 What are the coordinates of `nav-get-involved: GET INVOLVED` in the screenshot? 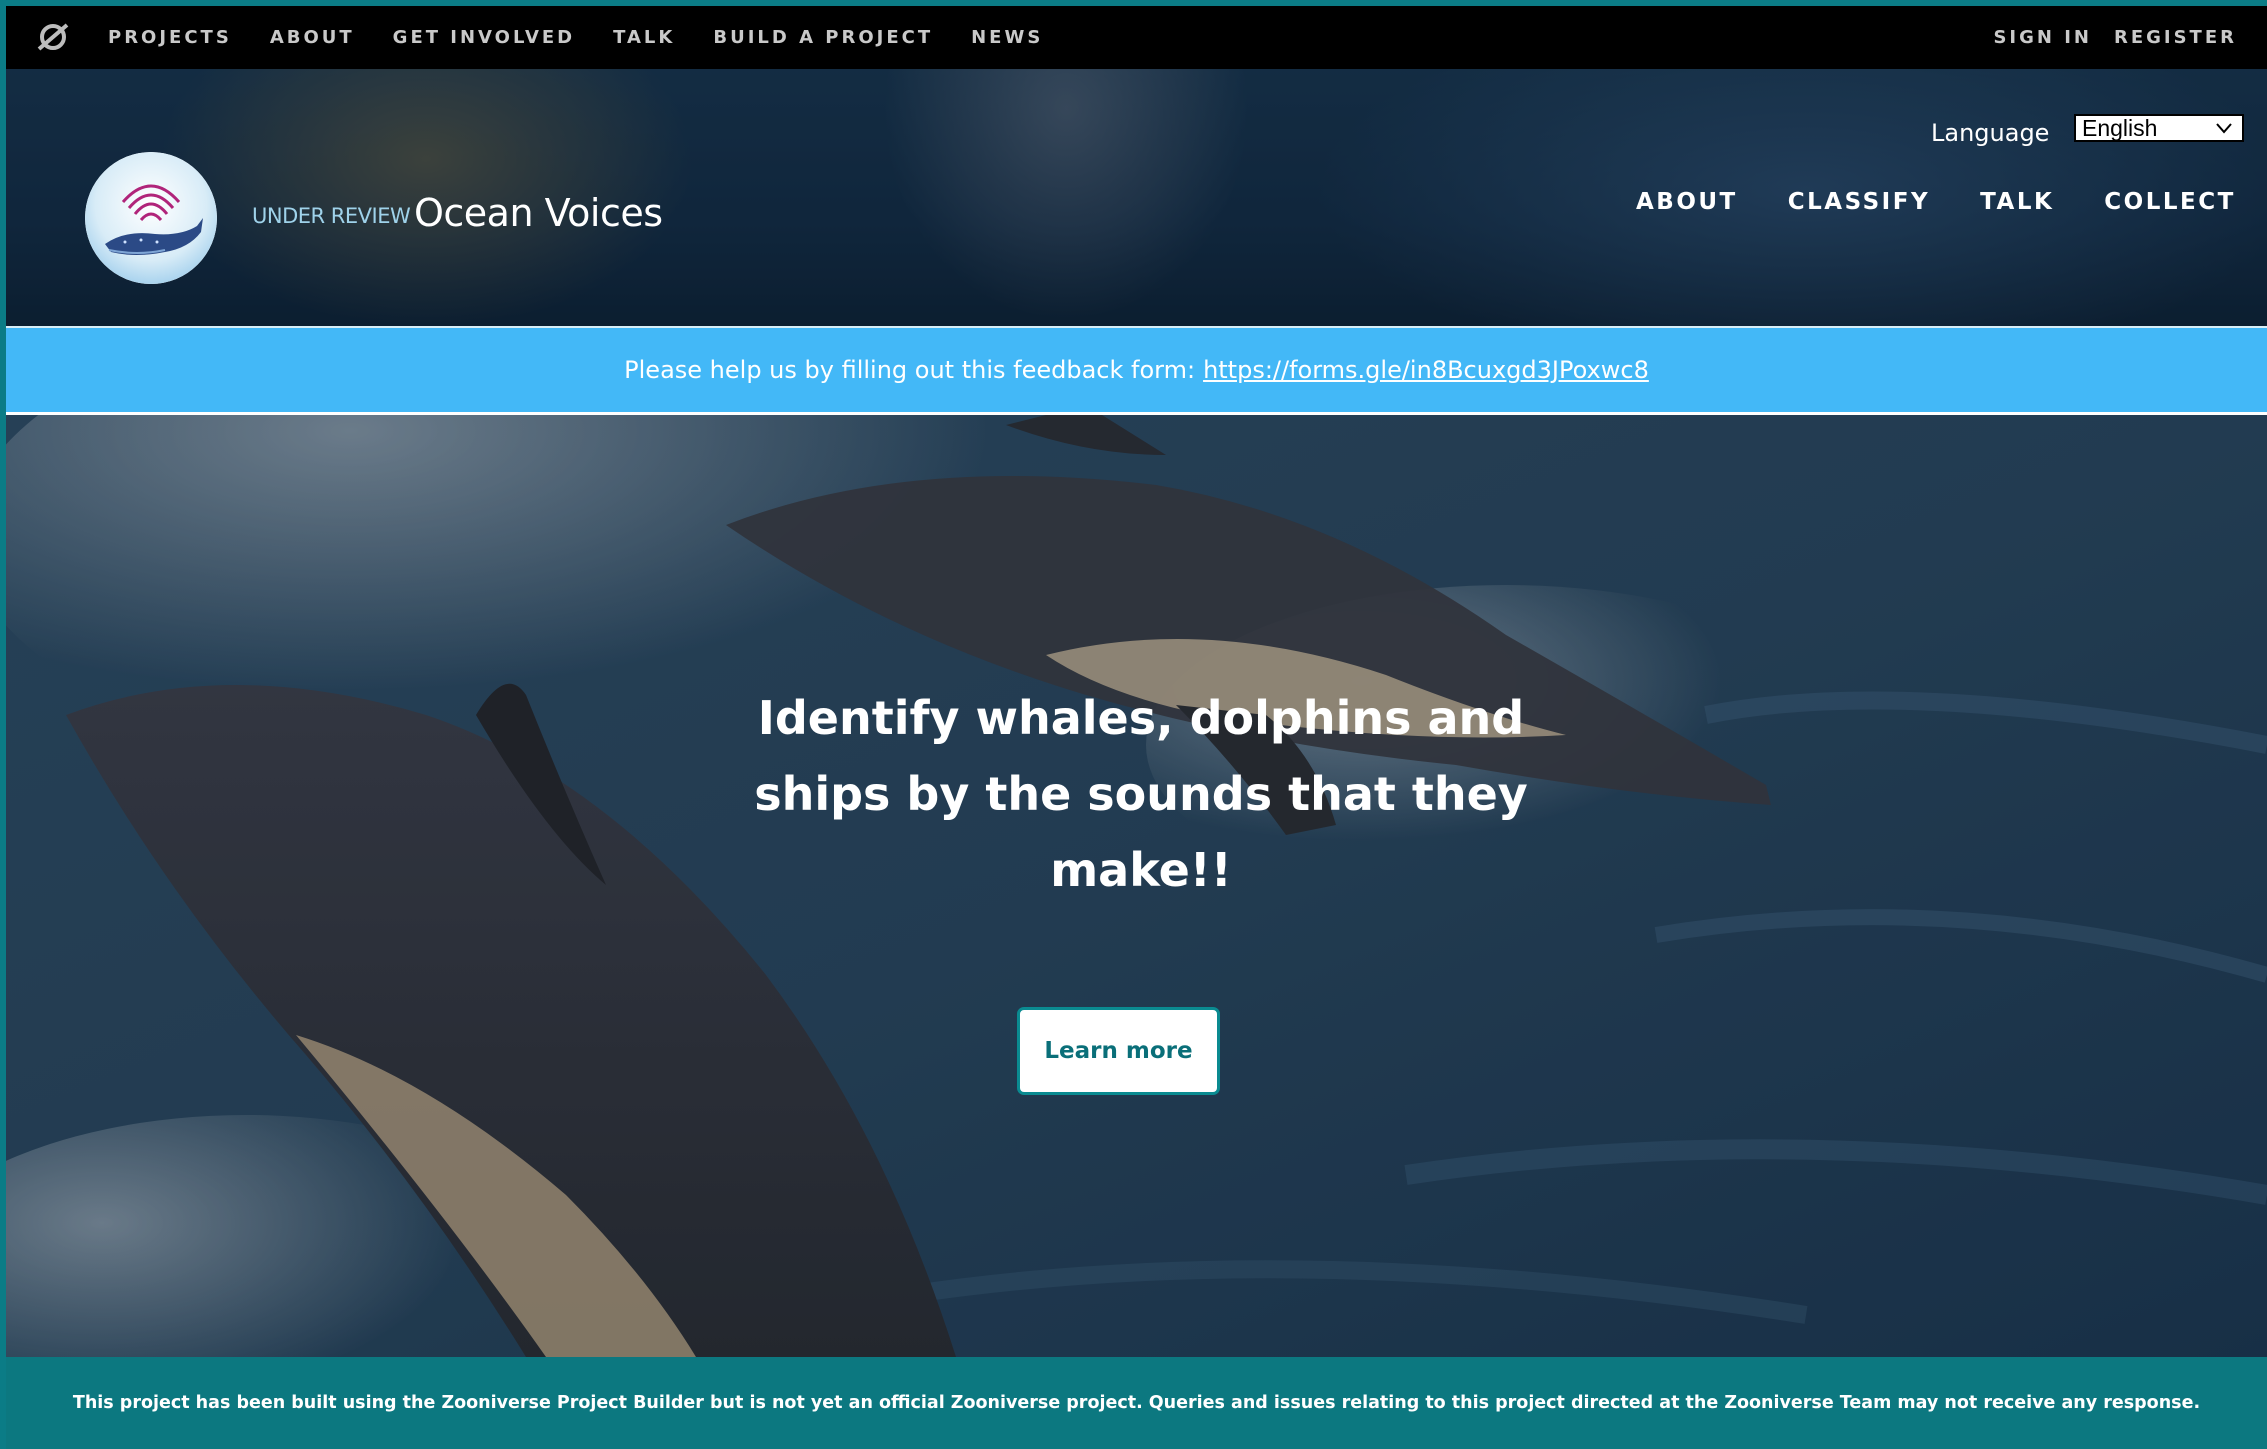 It's located at (484, 37).